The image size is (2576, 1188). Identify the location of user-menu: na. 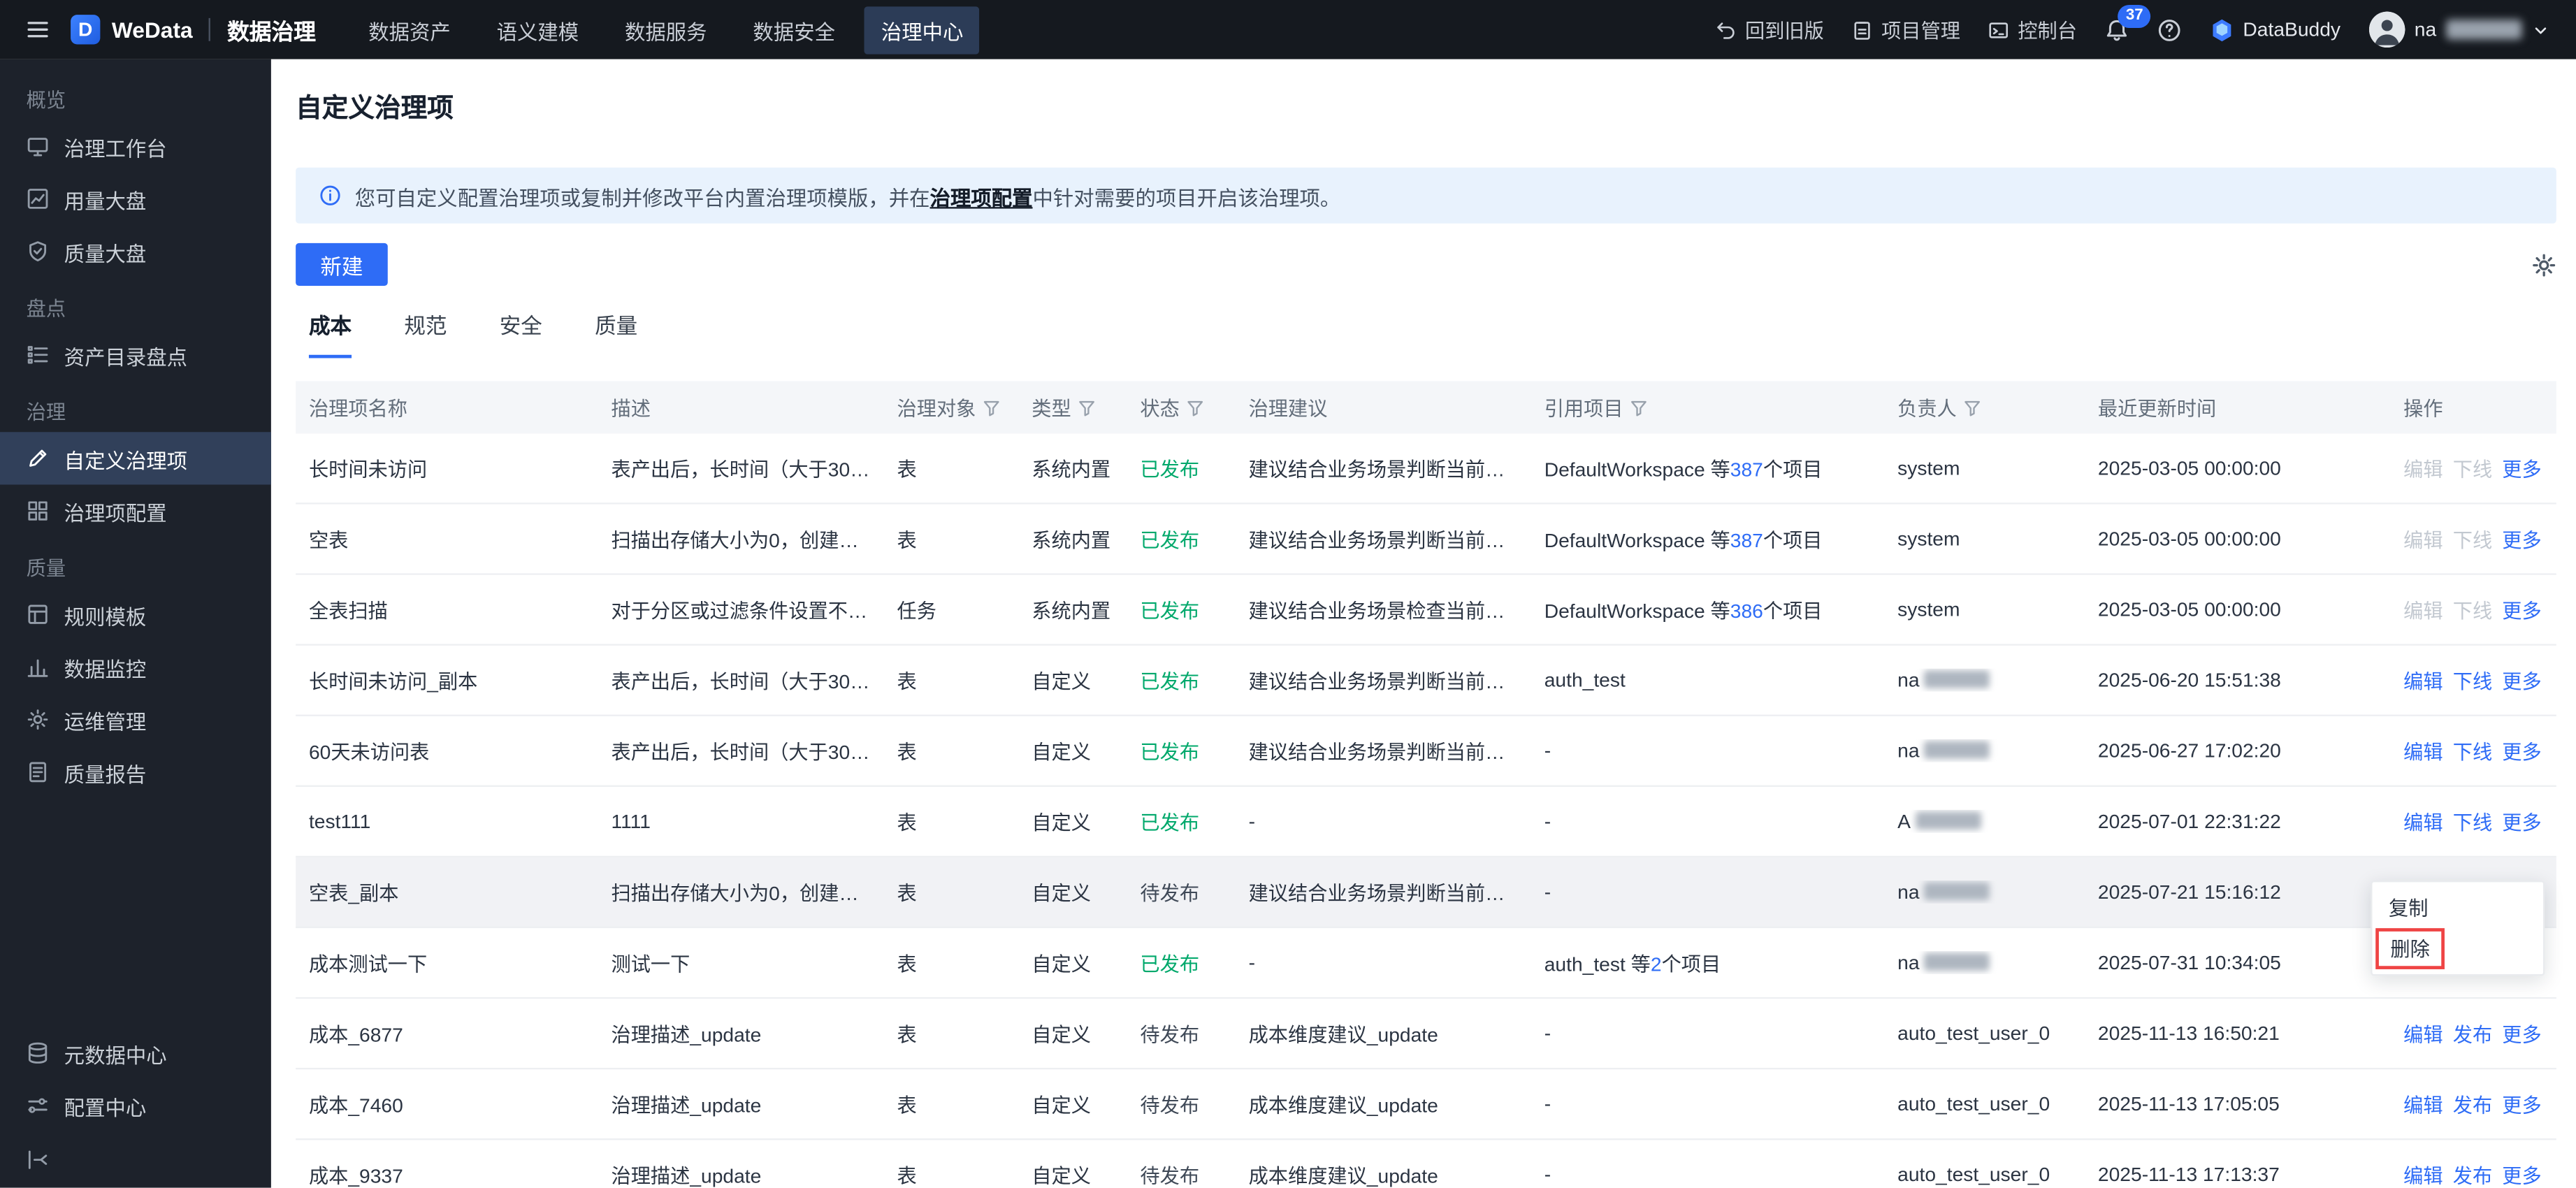
(2458, 29).